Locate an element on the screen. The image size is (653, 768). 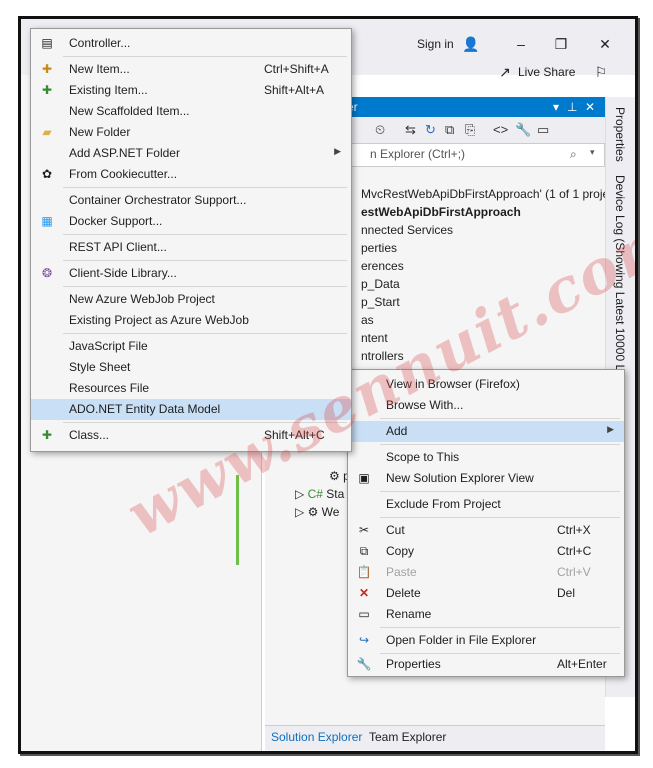
menu-label: Properties is located at coordinates (413, 664).